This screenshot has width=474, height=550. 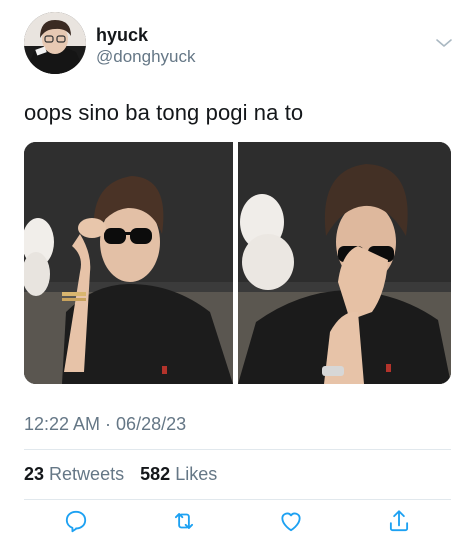 What do you see at coordinates (122, 35) in the screenshot?
I see `display-name: hyuck` at bounding box center [122, 35].